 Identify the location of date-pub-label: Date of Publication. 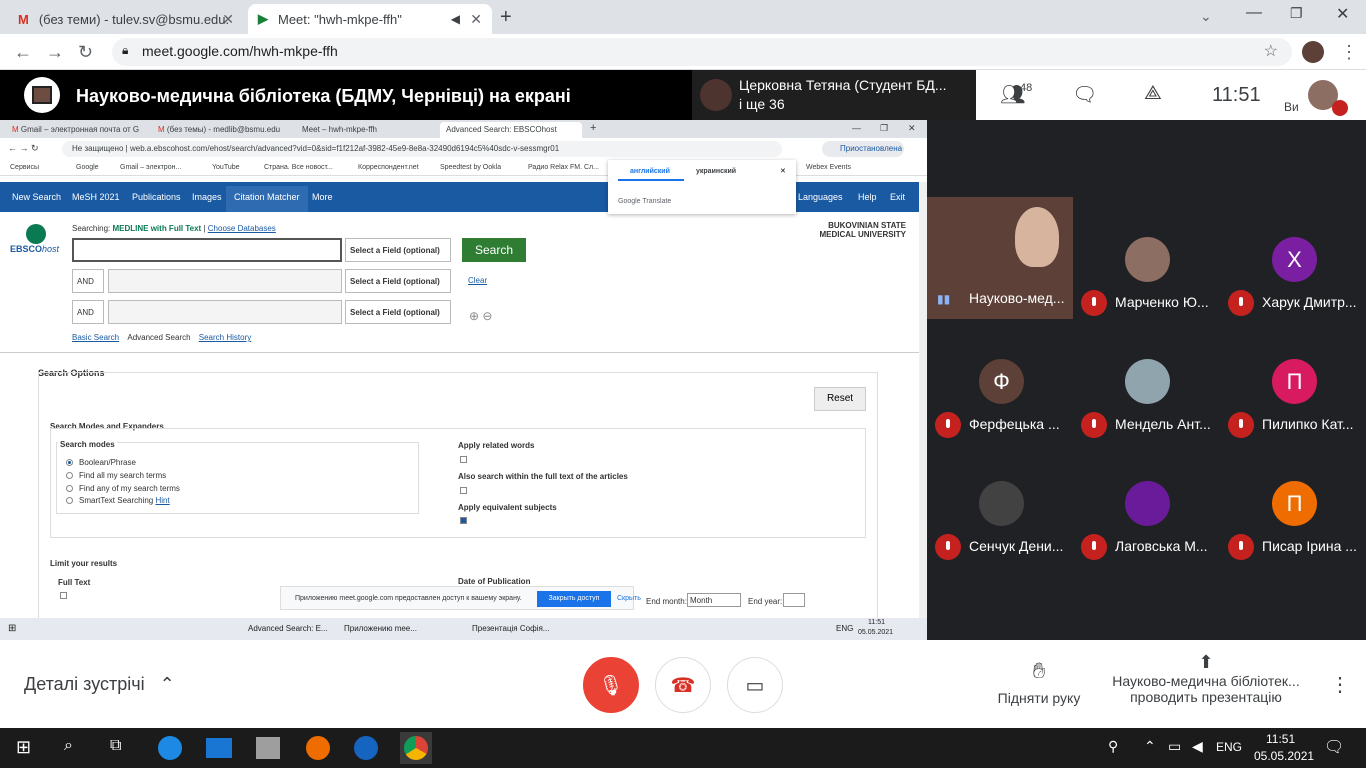
(494, 581).